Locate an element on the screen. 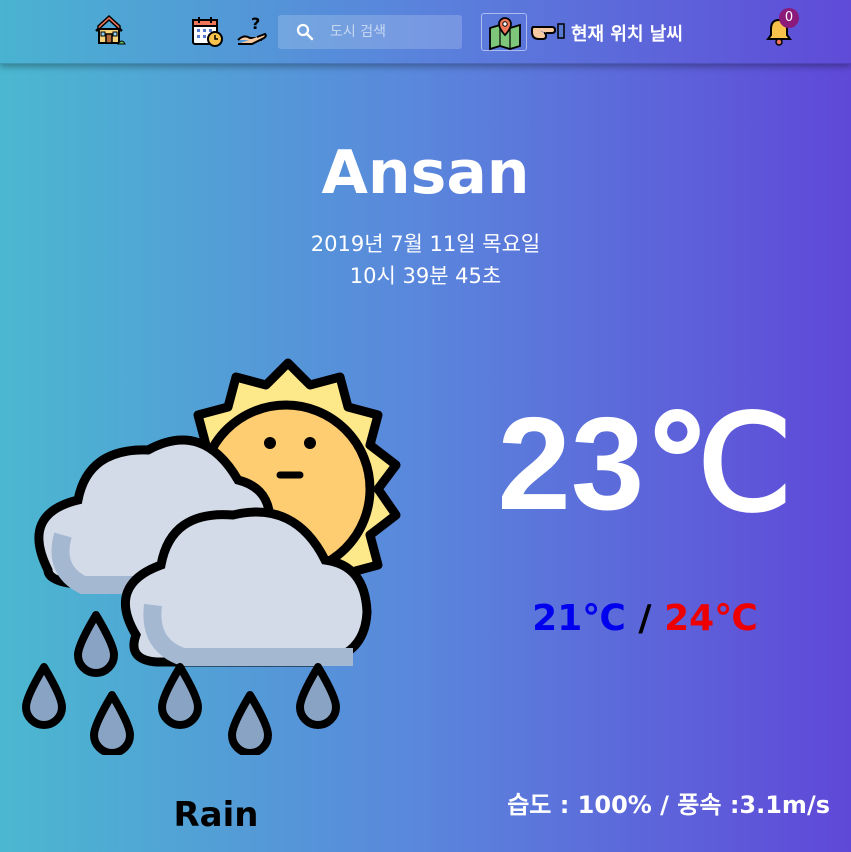 The width and height of the screenshot is (851, 852). search-box is located at coordinates (370, 32).